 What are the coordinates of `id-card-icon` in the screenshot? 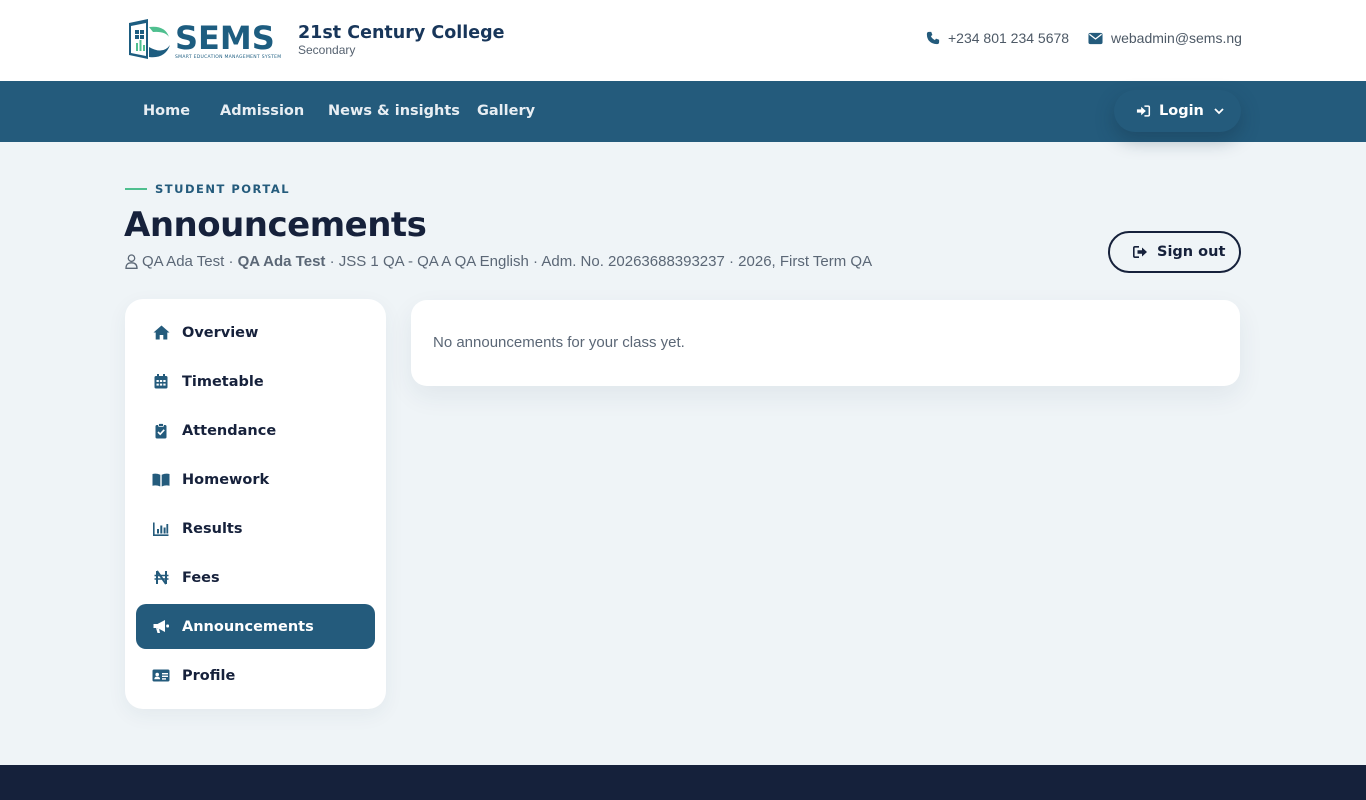 It's located at (161, 676).